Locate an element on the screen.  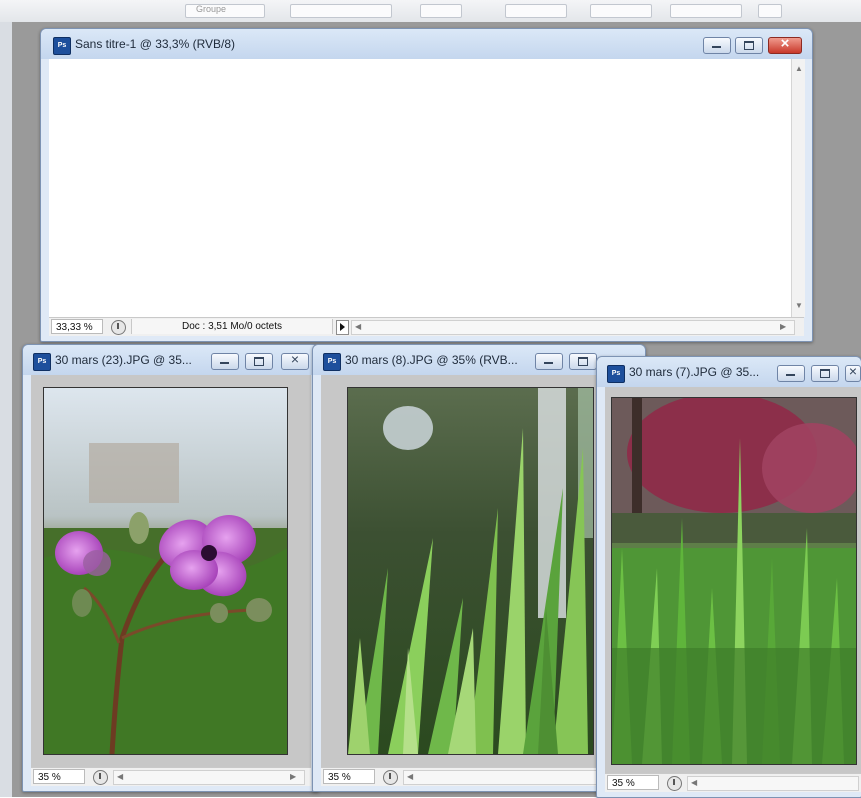
transform-buttons is located at coordinates (706, 11).